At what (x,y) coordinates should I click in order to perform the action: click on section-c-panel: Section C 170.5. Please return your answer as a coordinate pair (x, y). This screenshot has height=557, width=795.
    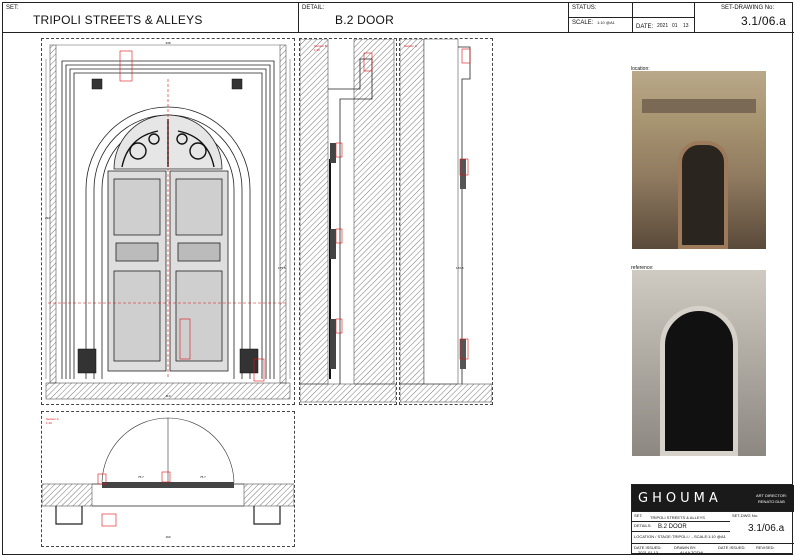
    Looking at the image, I should click on (446, 221).